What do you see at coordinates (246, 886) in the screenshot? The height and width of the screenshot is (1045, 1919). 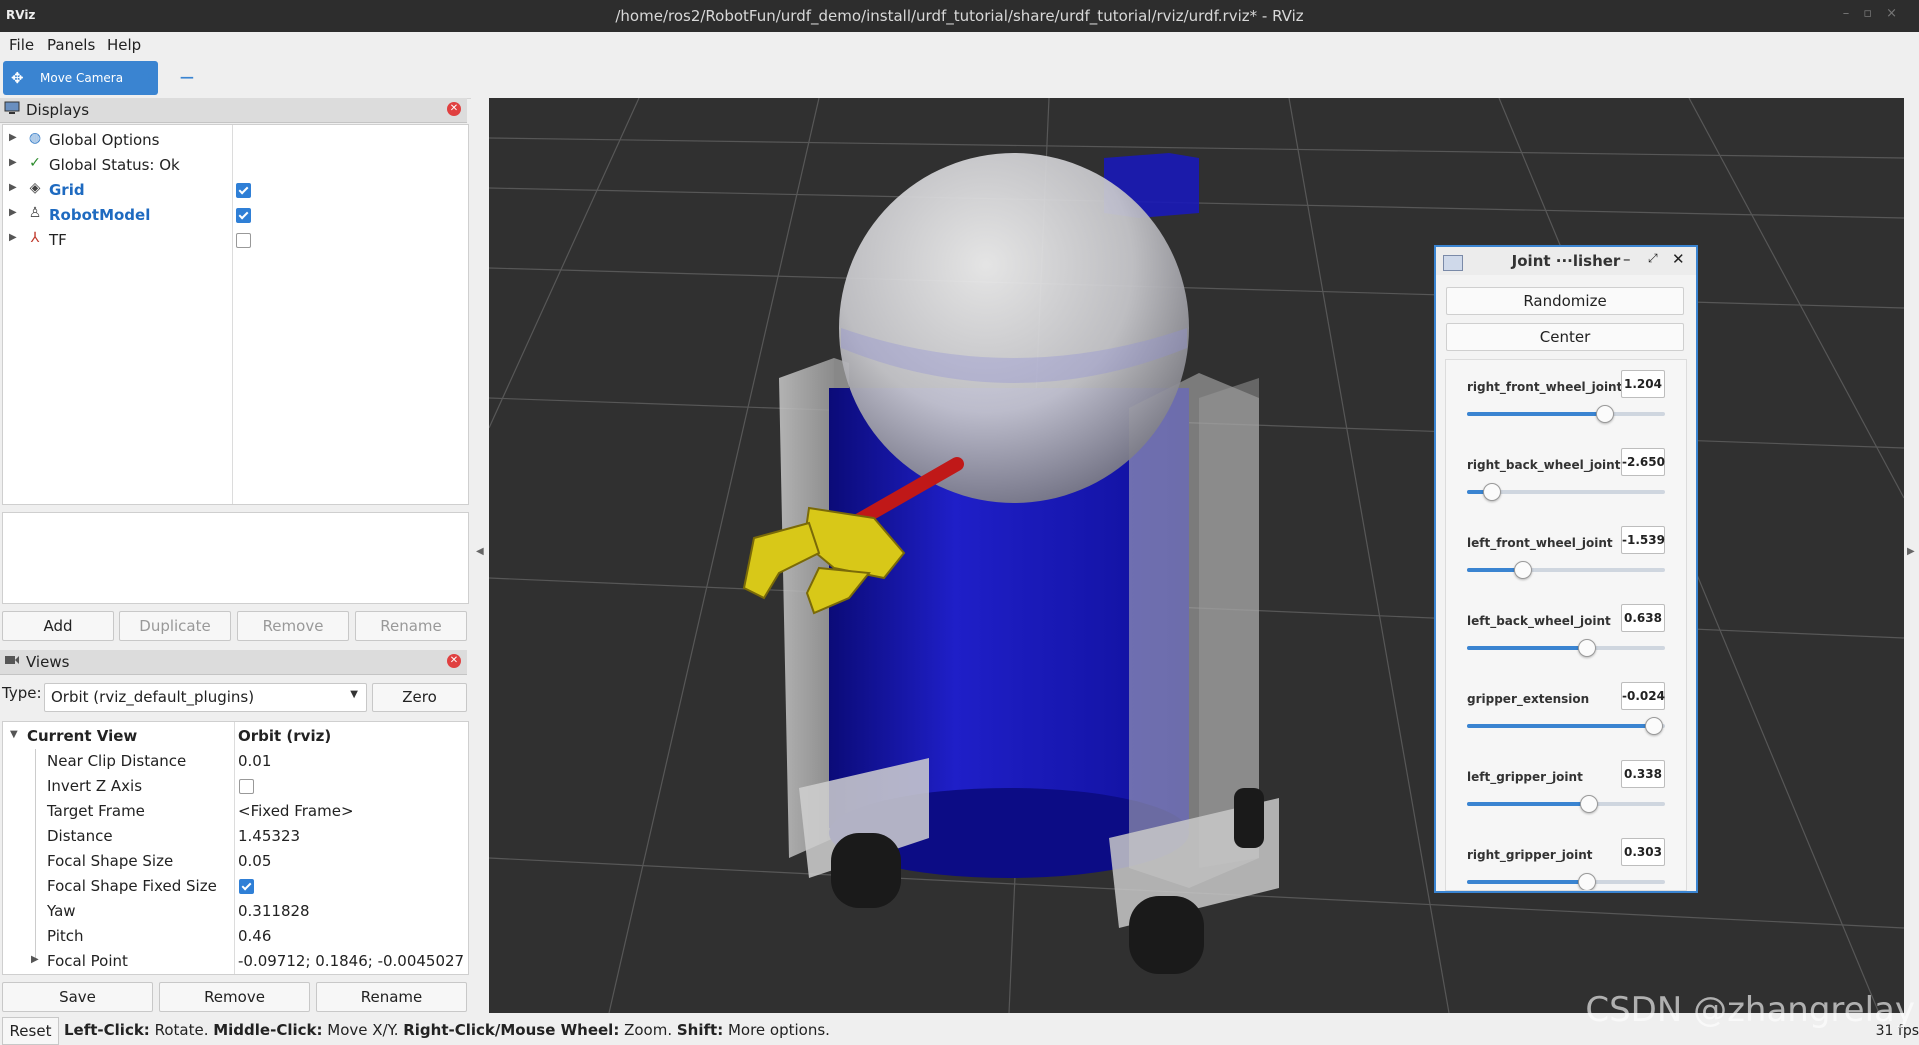 I see `focal-shape-fixed-checkbox` at bounding box center [246, 886].